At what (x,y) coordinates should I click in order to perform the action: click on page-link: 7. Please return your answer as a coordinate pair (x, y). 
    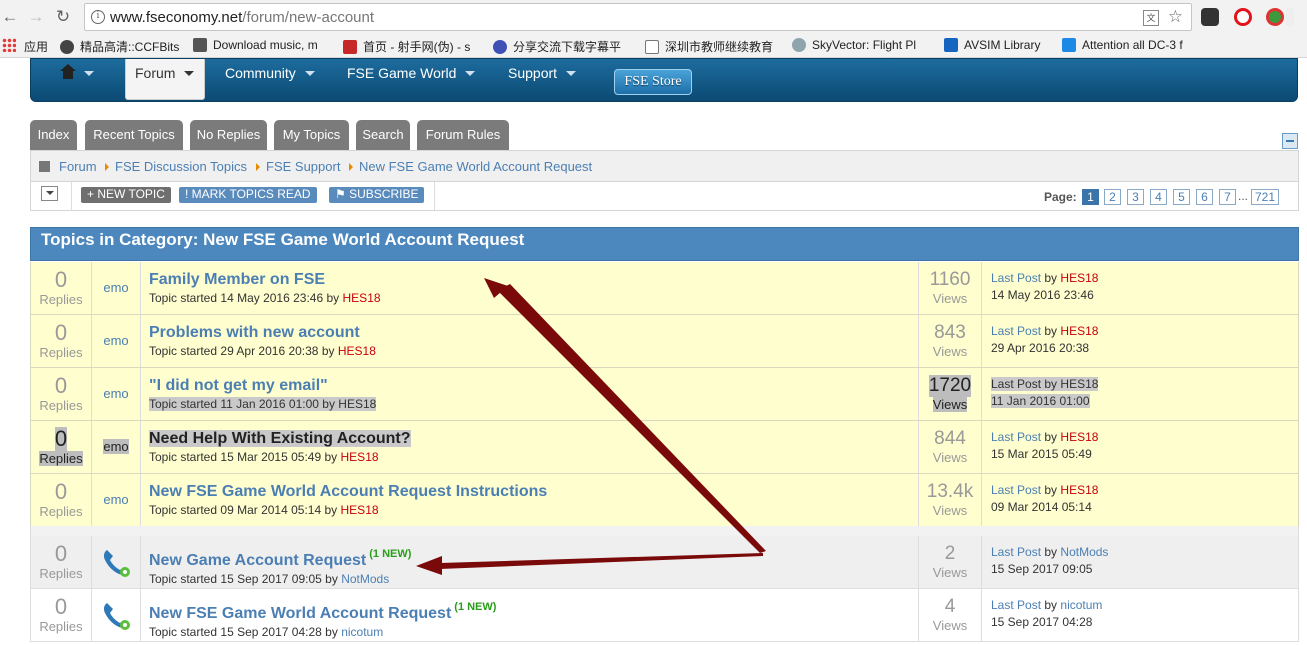
    Looking at the image, I should click on (1227, 197).